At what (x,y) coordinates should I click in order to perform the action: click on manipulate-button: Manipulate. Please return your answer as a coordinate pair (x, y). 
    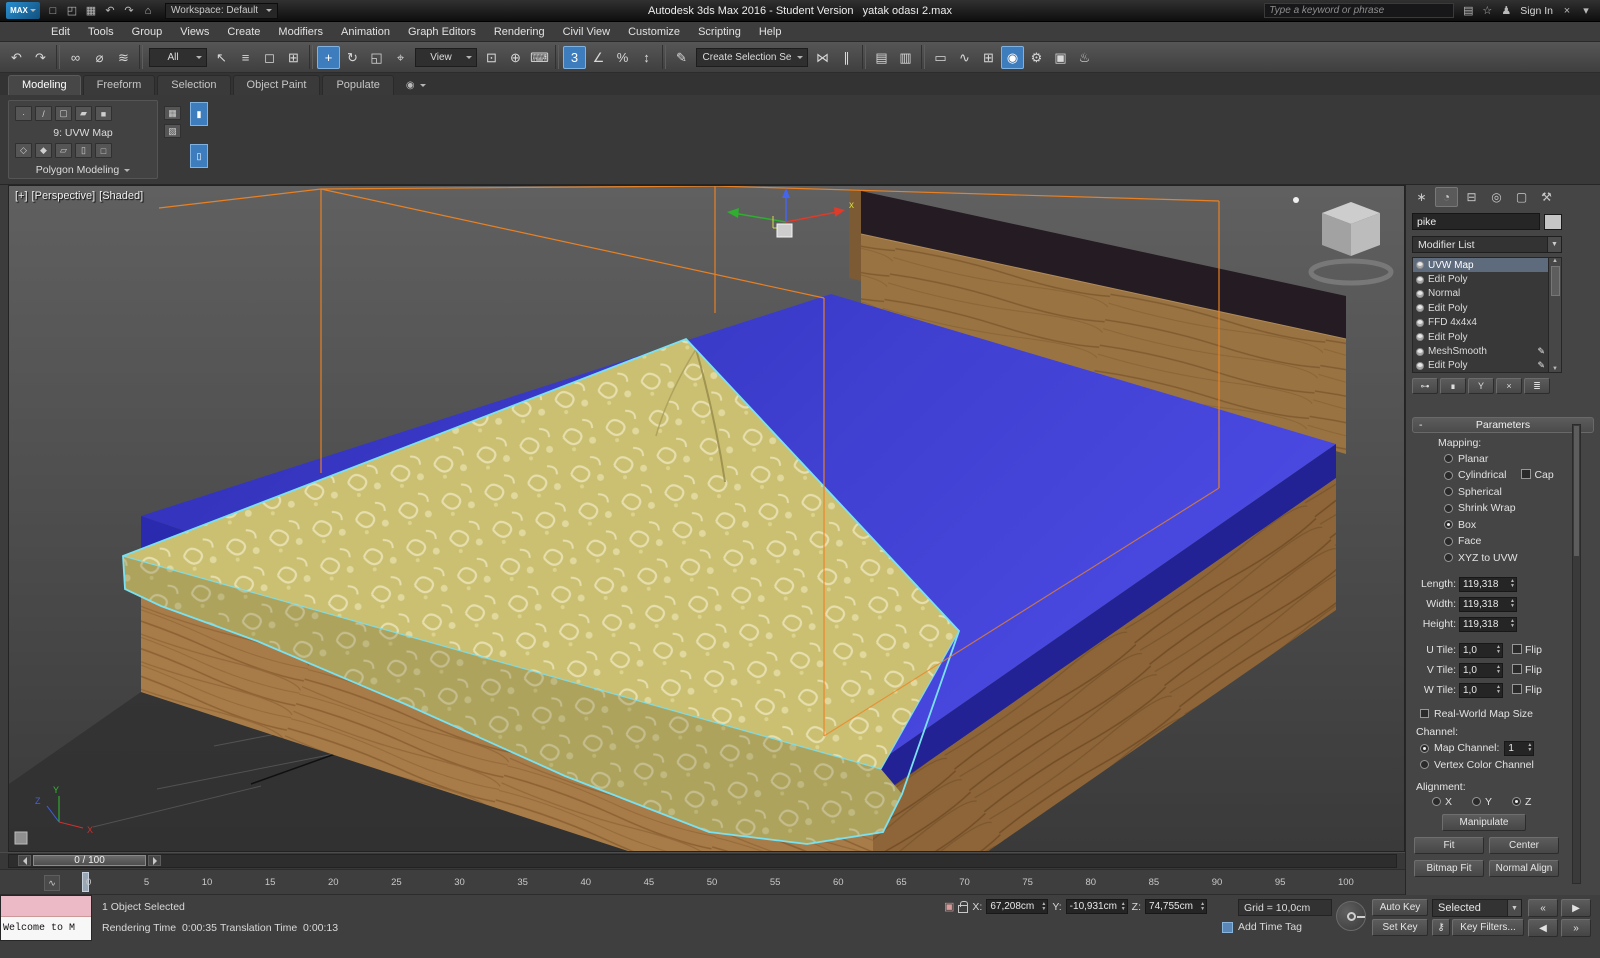
    Looking at the image, I should click on (1484, 822).